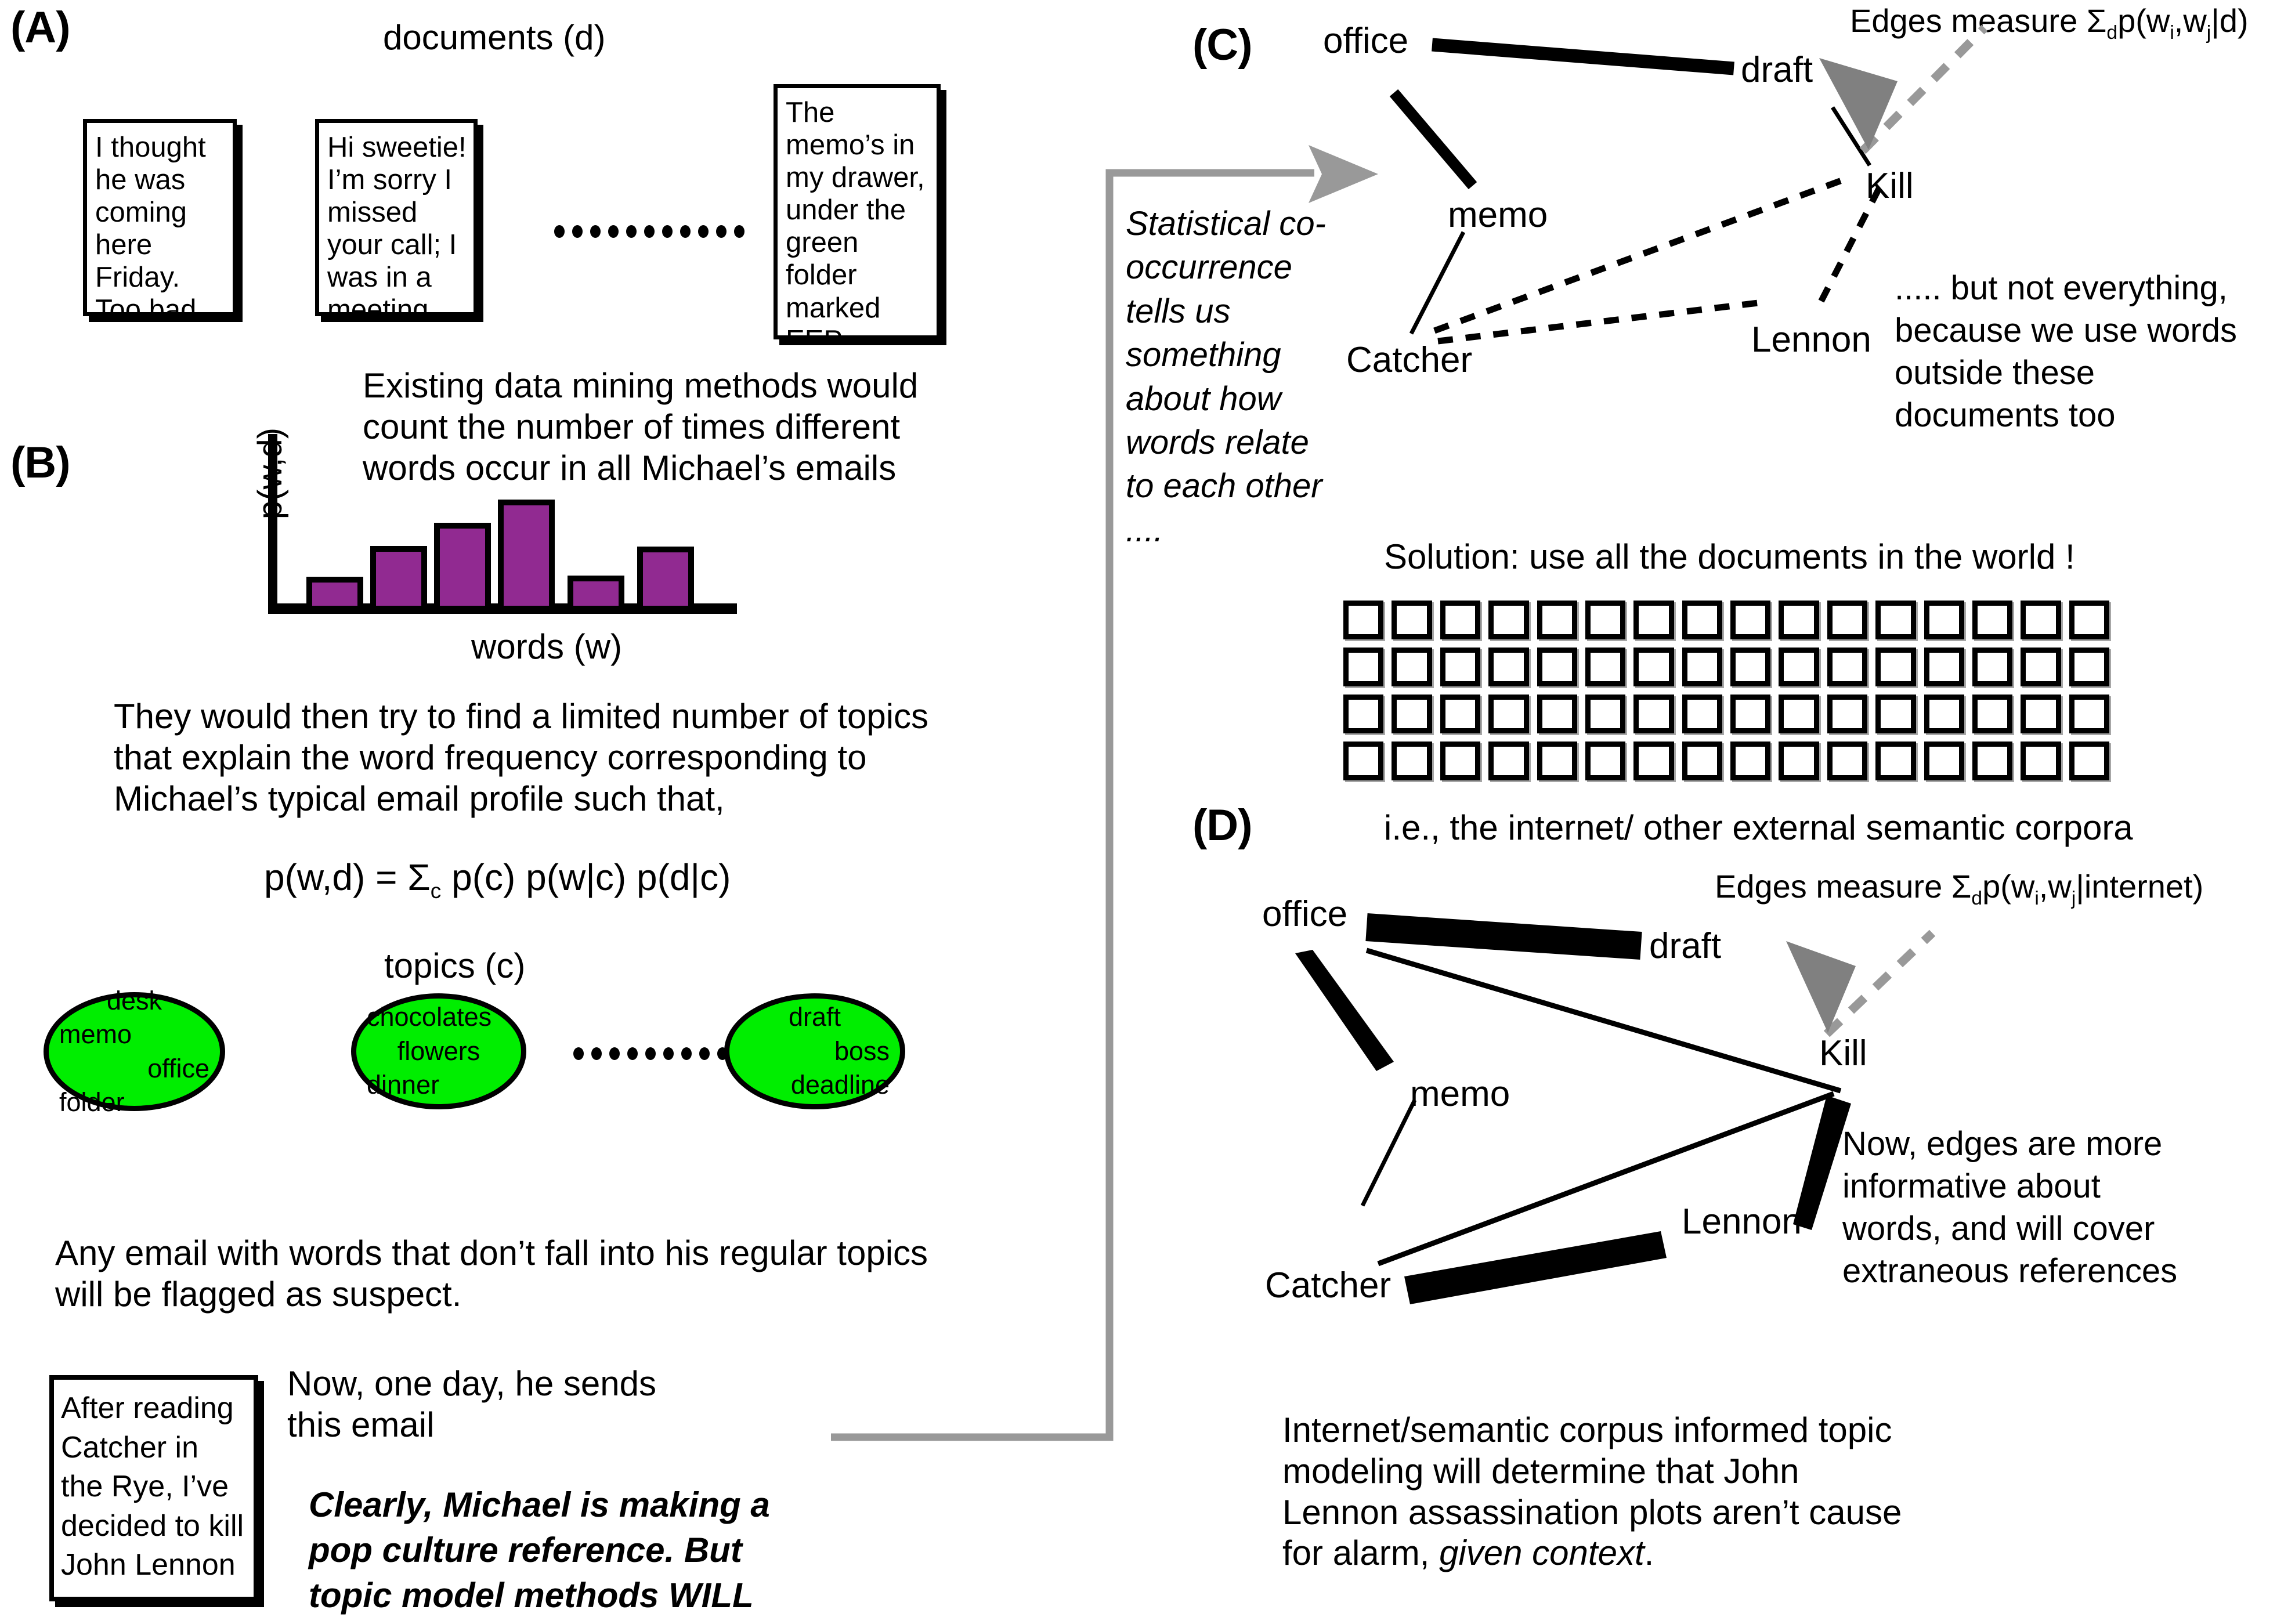 The width and height of the screenshot is (2295, 1624). I want to click on node-label-draft: draft, so click(1685, 946).